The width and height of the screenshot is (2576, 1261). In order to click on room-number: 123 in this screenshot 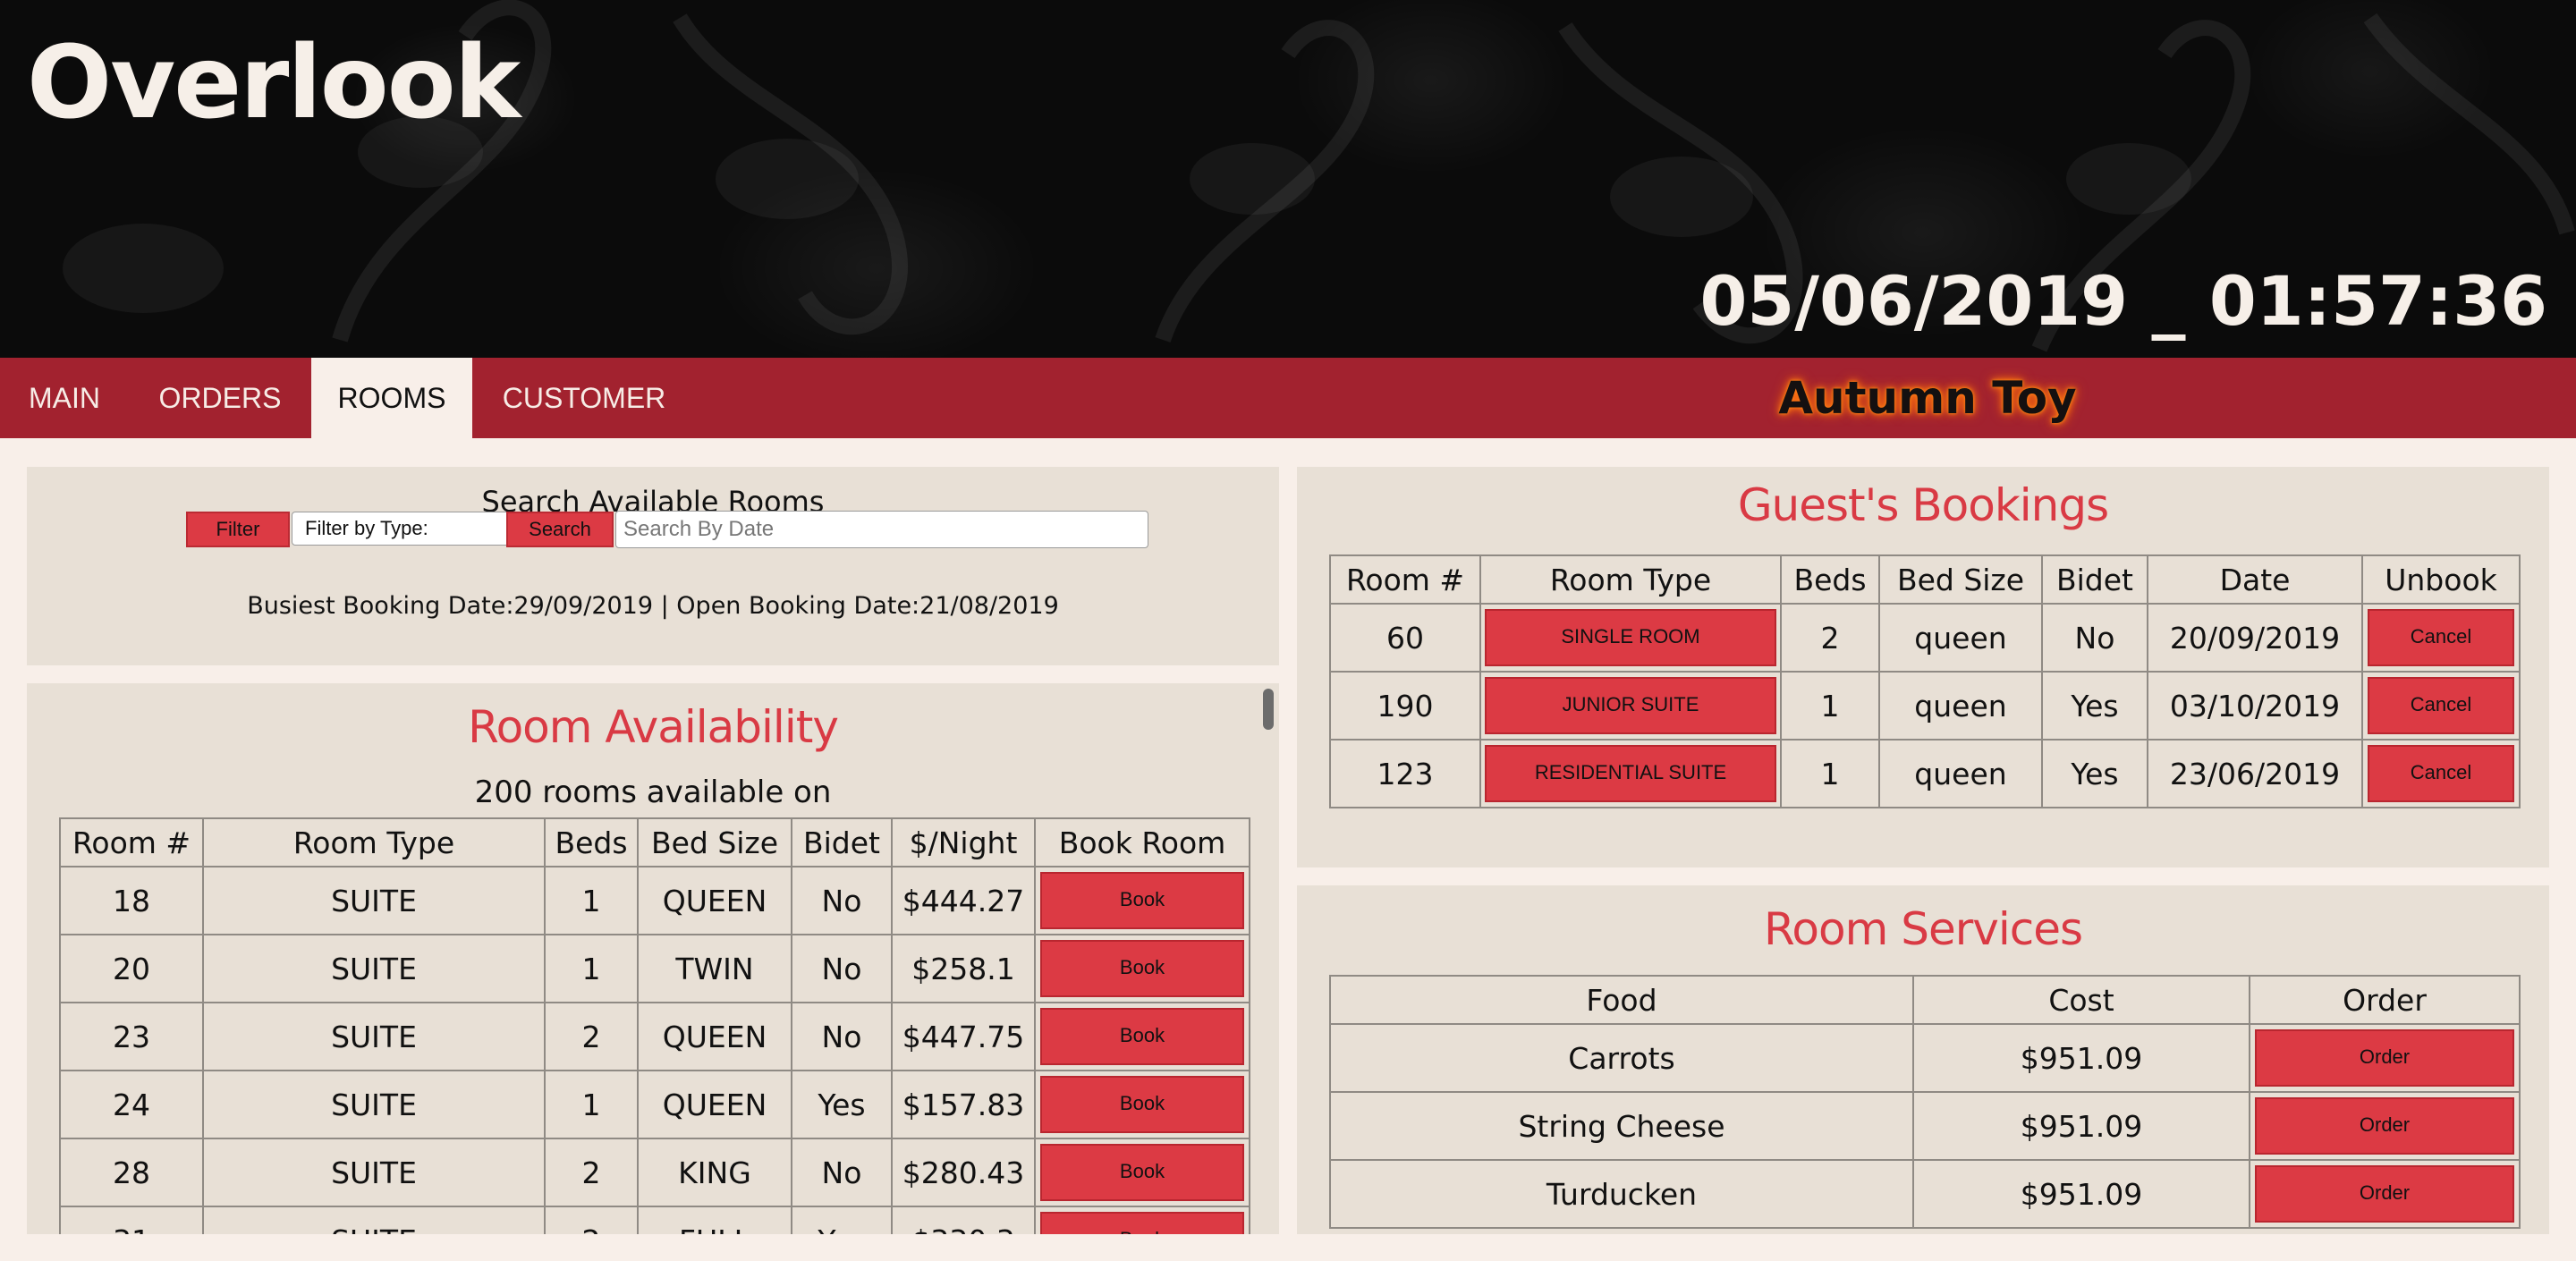, I will do `click(1405, 773)`.